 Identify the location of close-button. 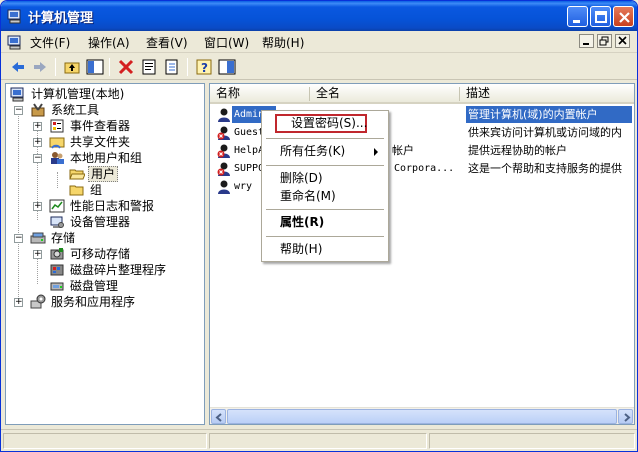
(623, 16).